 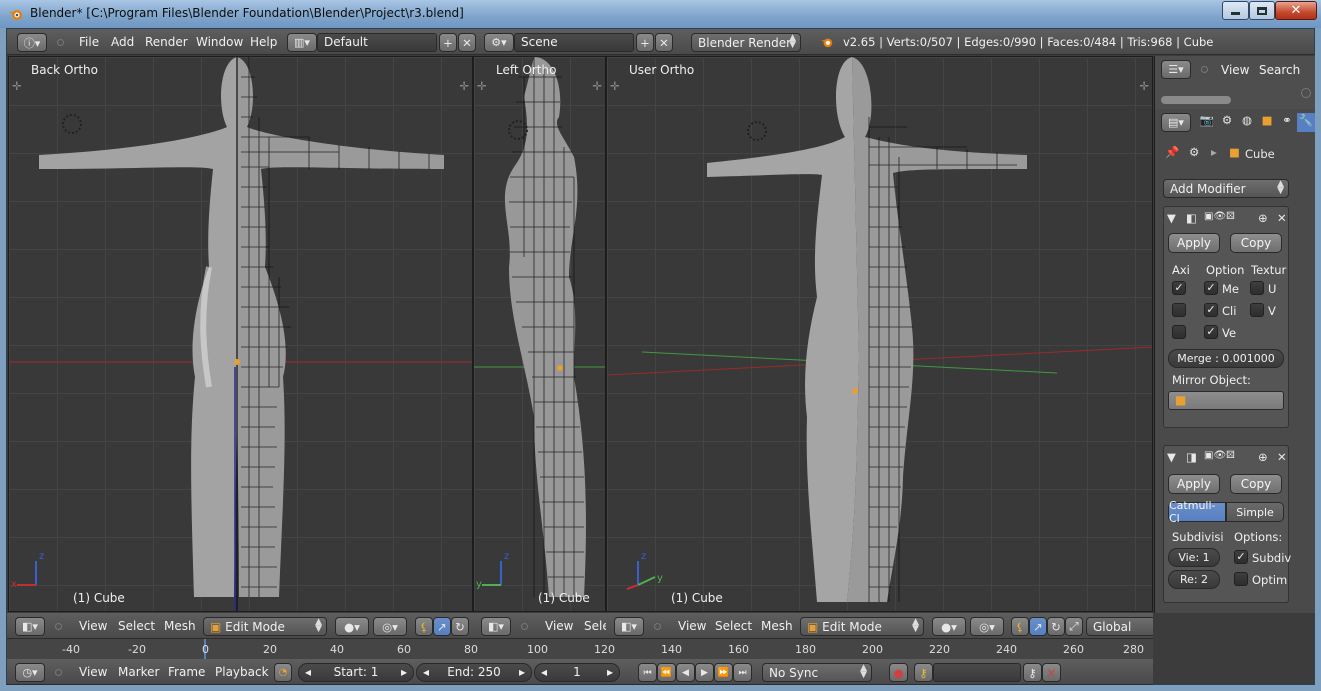 What do you see at coordinates (1032, 672) in the screenshot?
I see `insert-keyframe-button: ⚷` at bounding box center [1032, 672].